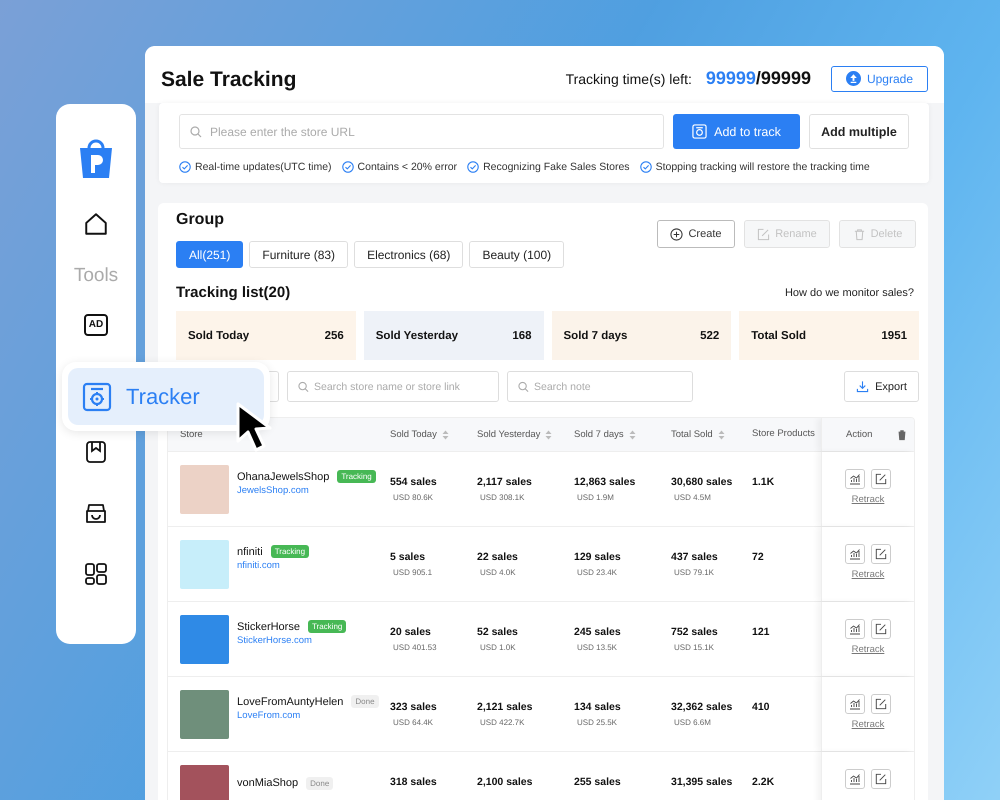 The height and width of the screenshot is (800, 1000). I want to click on sales-count: 245 sales, so click(597, 632).